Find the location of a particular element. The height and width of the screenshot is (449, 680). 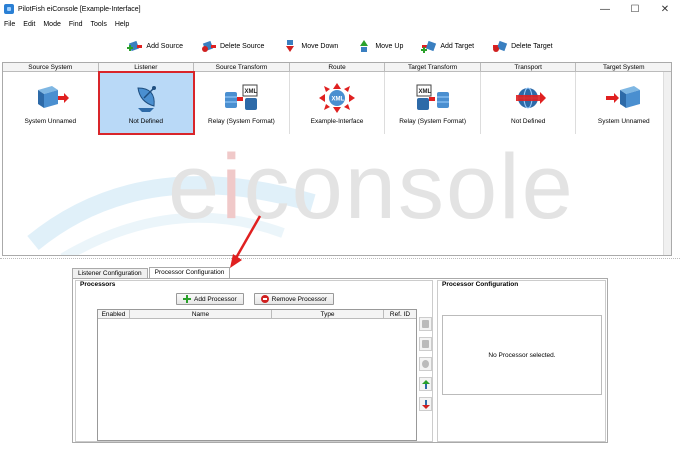

info-icon is located at coordinates (425, 364).